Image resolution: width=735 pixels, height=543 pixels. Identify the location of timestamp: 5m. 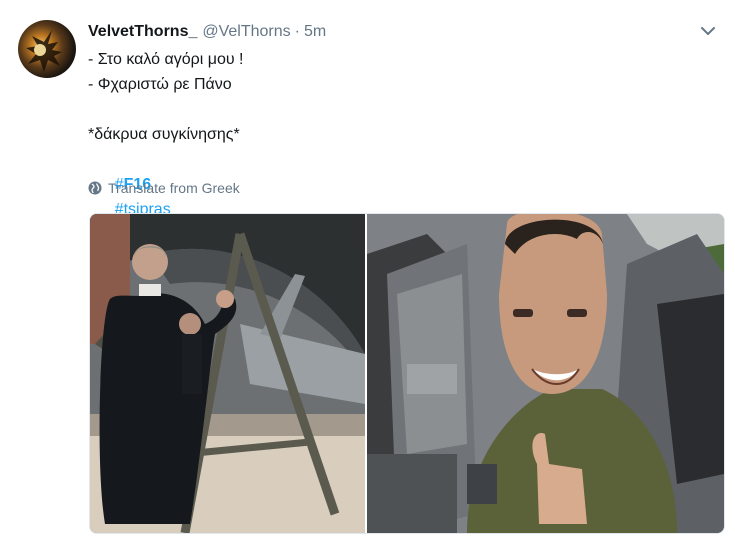
(315, 32).